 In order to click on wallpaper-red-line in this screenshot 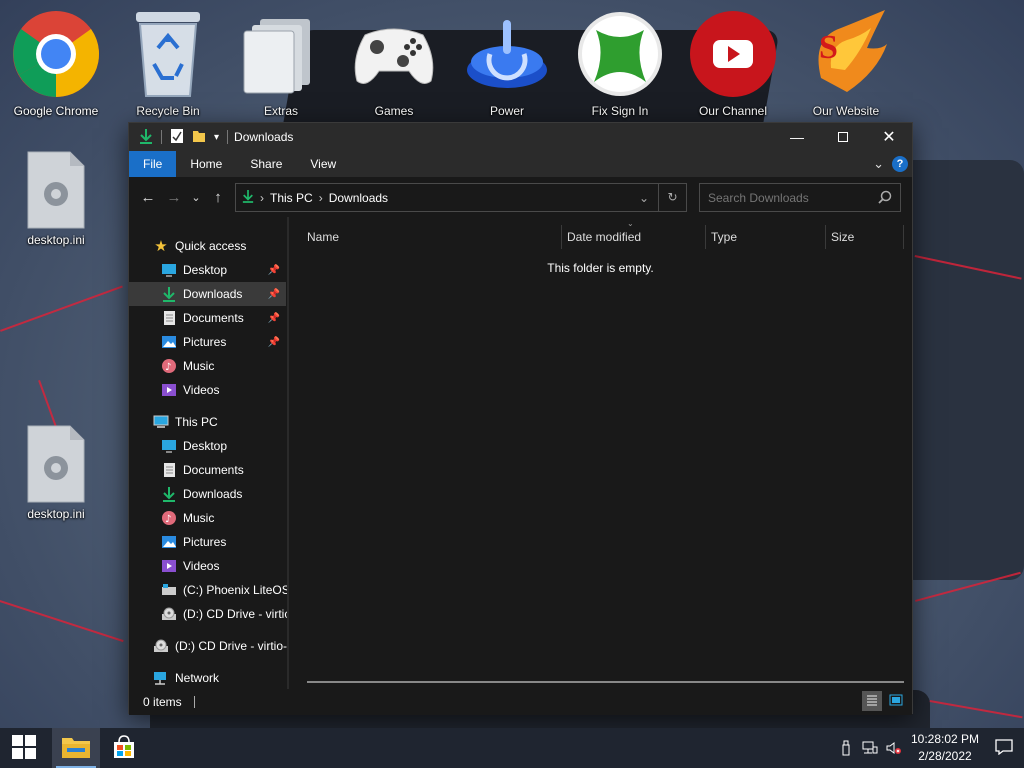, I will do `click(968, 267)`.